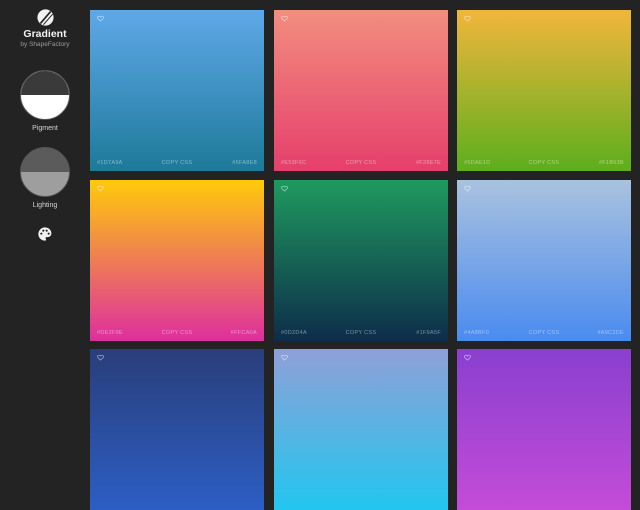 This screenshot has height=510, width=640. What do you see at coordinates (177, 161) in the screenshot?
I see `card-footer: #1D7A9A COPY CSS #5FA8E8` at bounding box center [177, 161].